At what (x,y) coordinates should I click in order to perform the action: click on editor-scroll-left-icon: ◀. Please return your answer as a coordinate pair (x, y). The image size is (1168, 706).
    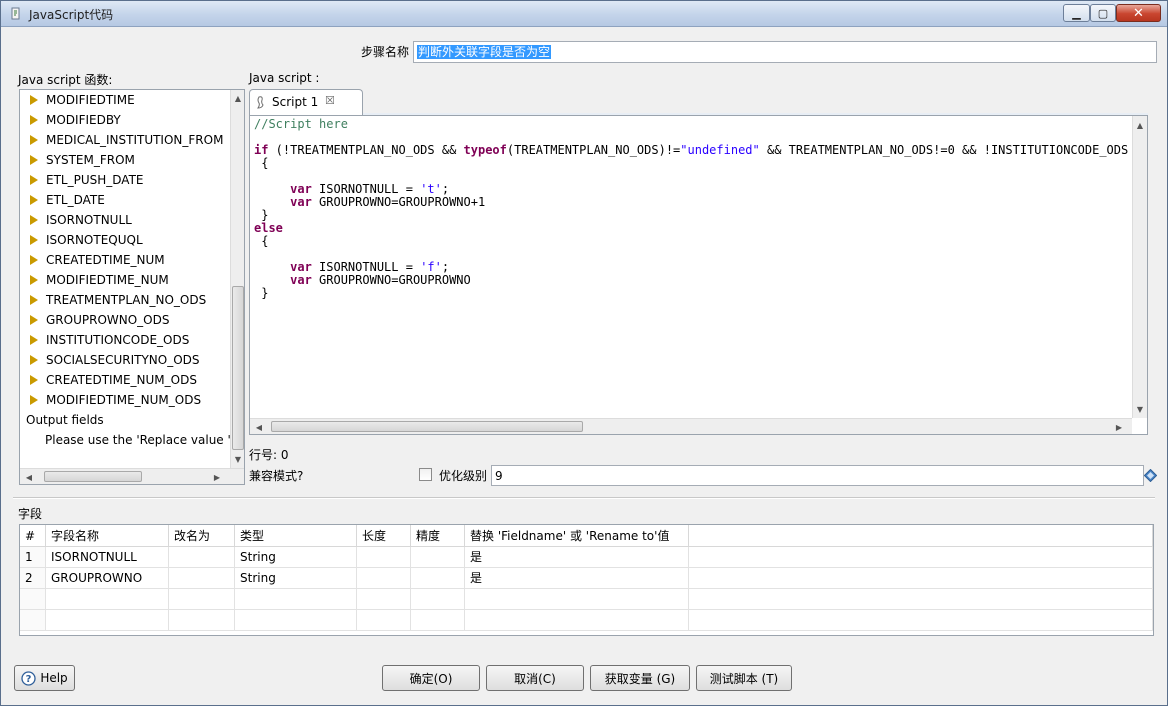
    Looking at the image, I should click on (259, 427).